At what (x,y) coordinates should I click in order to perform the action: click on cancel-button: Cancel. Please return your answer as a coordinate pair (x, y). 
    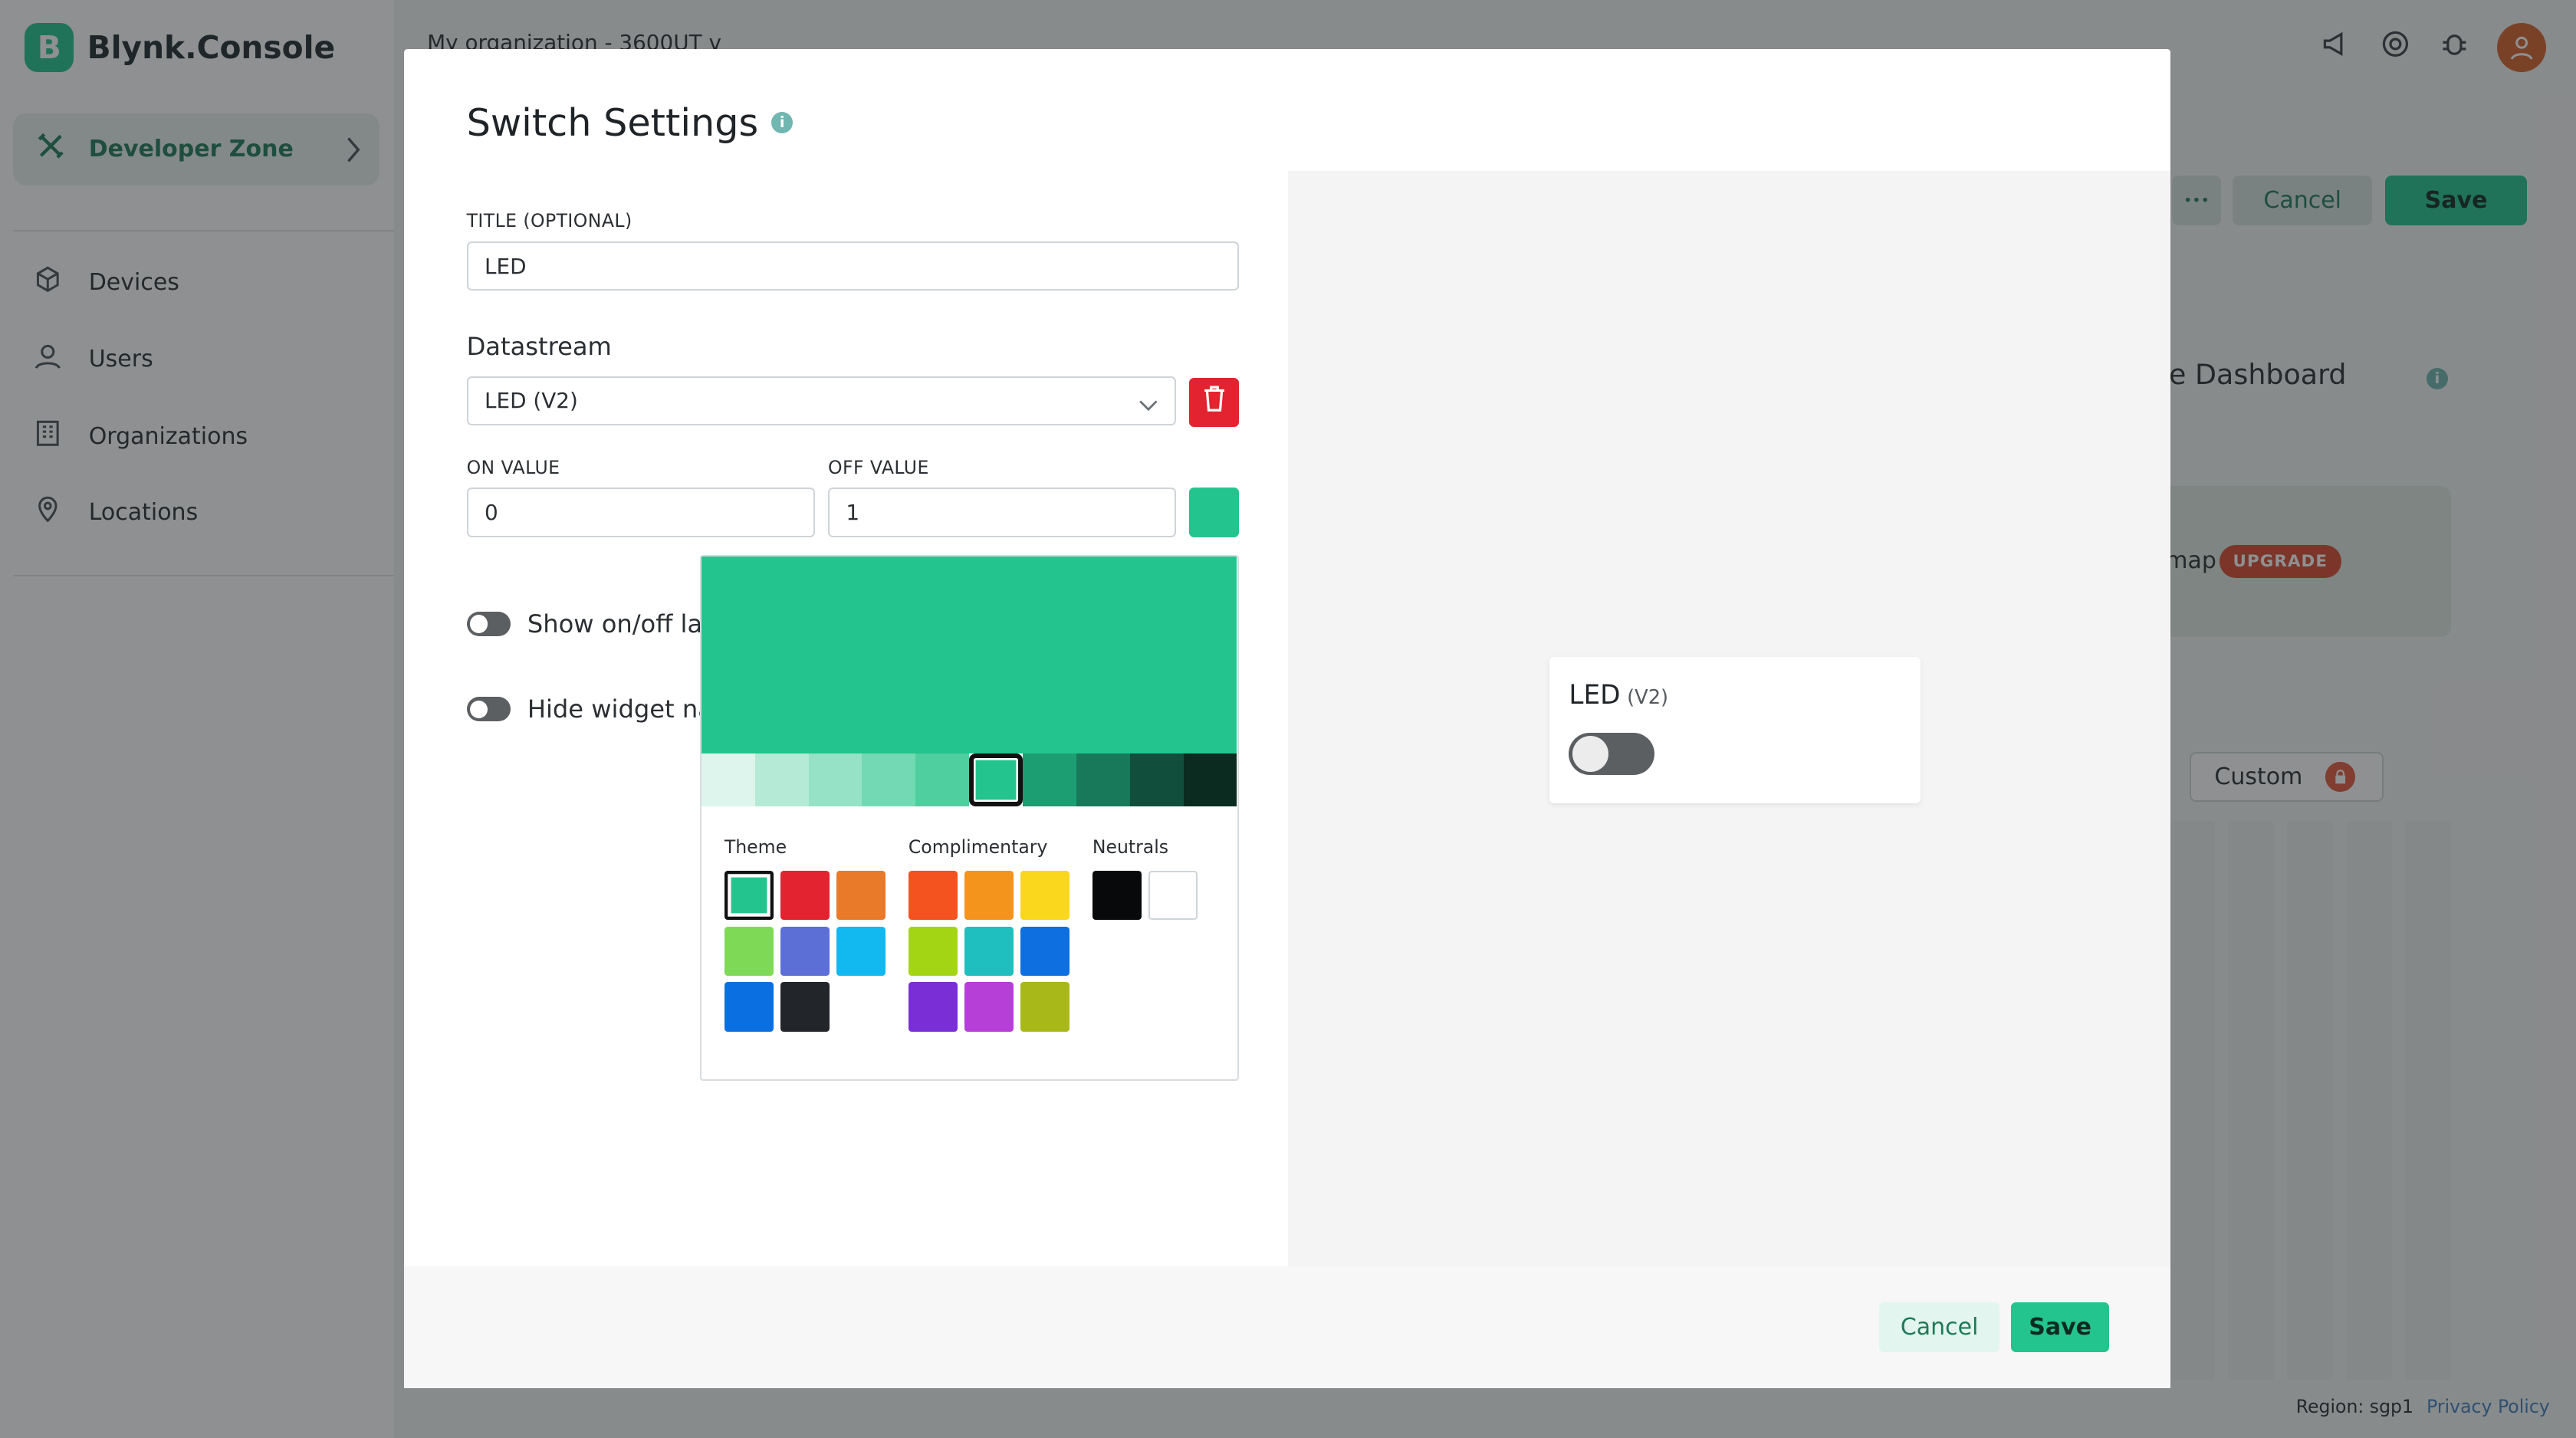
    Looking at the image, I should click on (1939, 1327).